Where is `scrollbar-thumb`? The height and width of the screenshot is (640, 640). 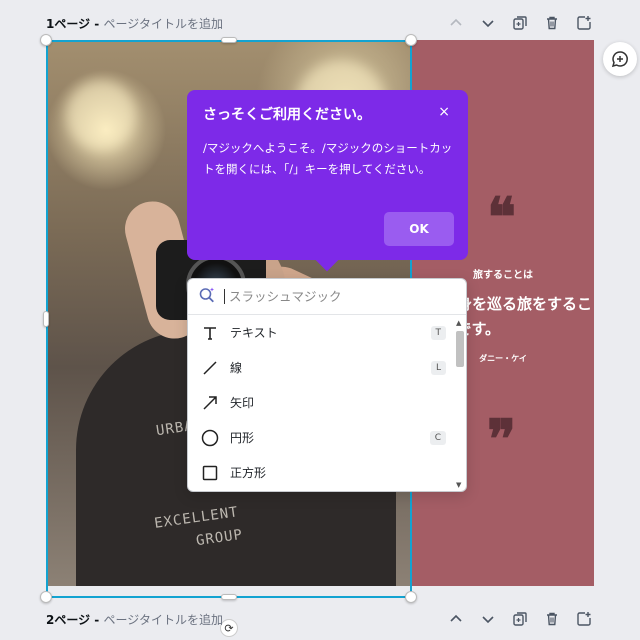 scrollbar-thumb is located at coordinates (460, 349).